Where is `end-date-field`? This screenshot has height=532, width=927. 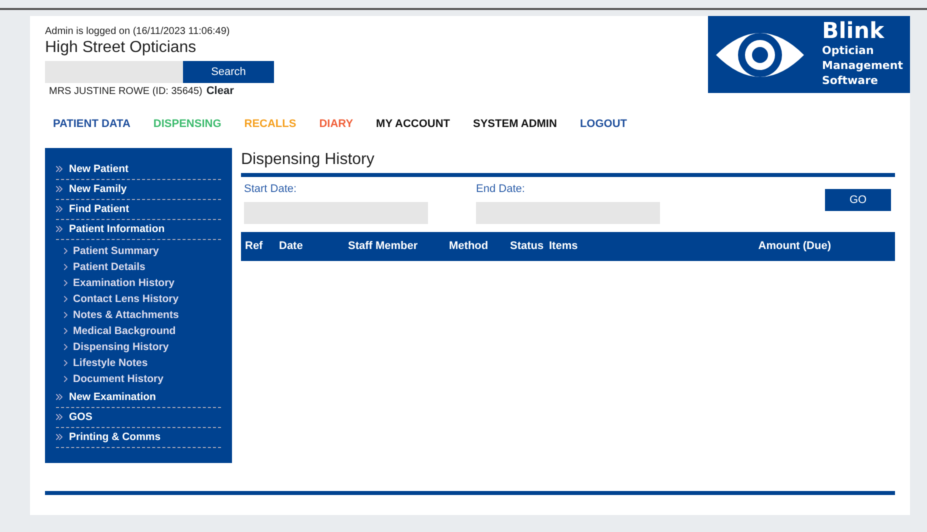
end-date-field is located at coordinates (568, 213).